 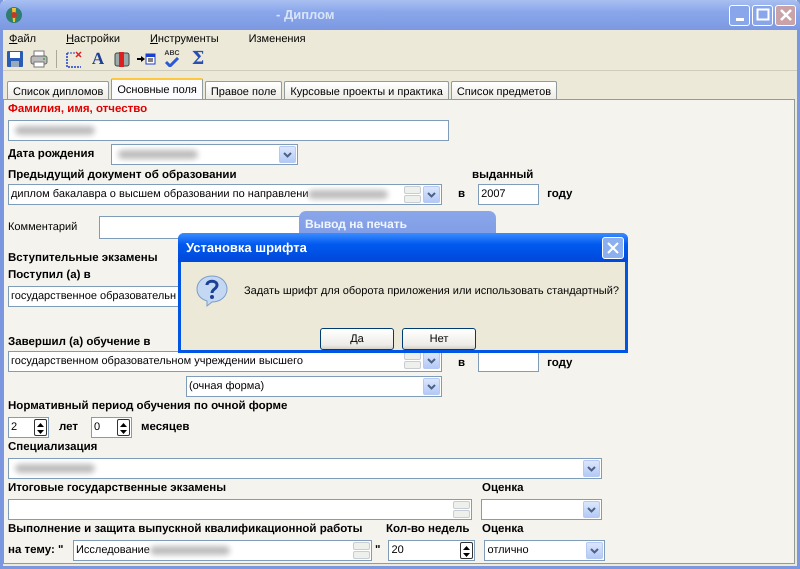 What do you see at coordinates (39, 59) in the screenshot?
I see `printer-icon` at bounding box center [39, 59].